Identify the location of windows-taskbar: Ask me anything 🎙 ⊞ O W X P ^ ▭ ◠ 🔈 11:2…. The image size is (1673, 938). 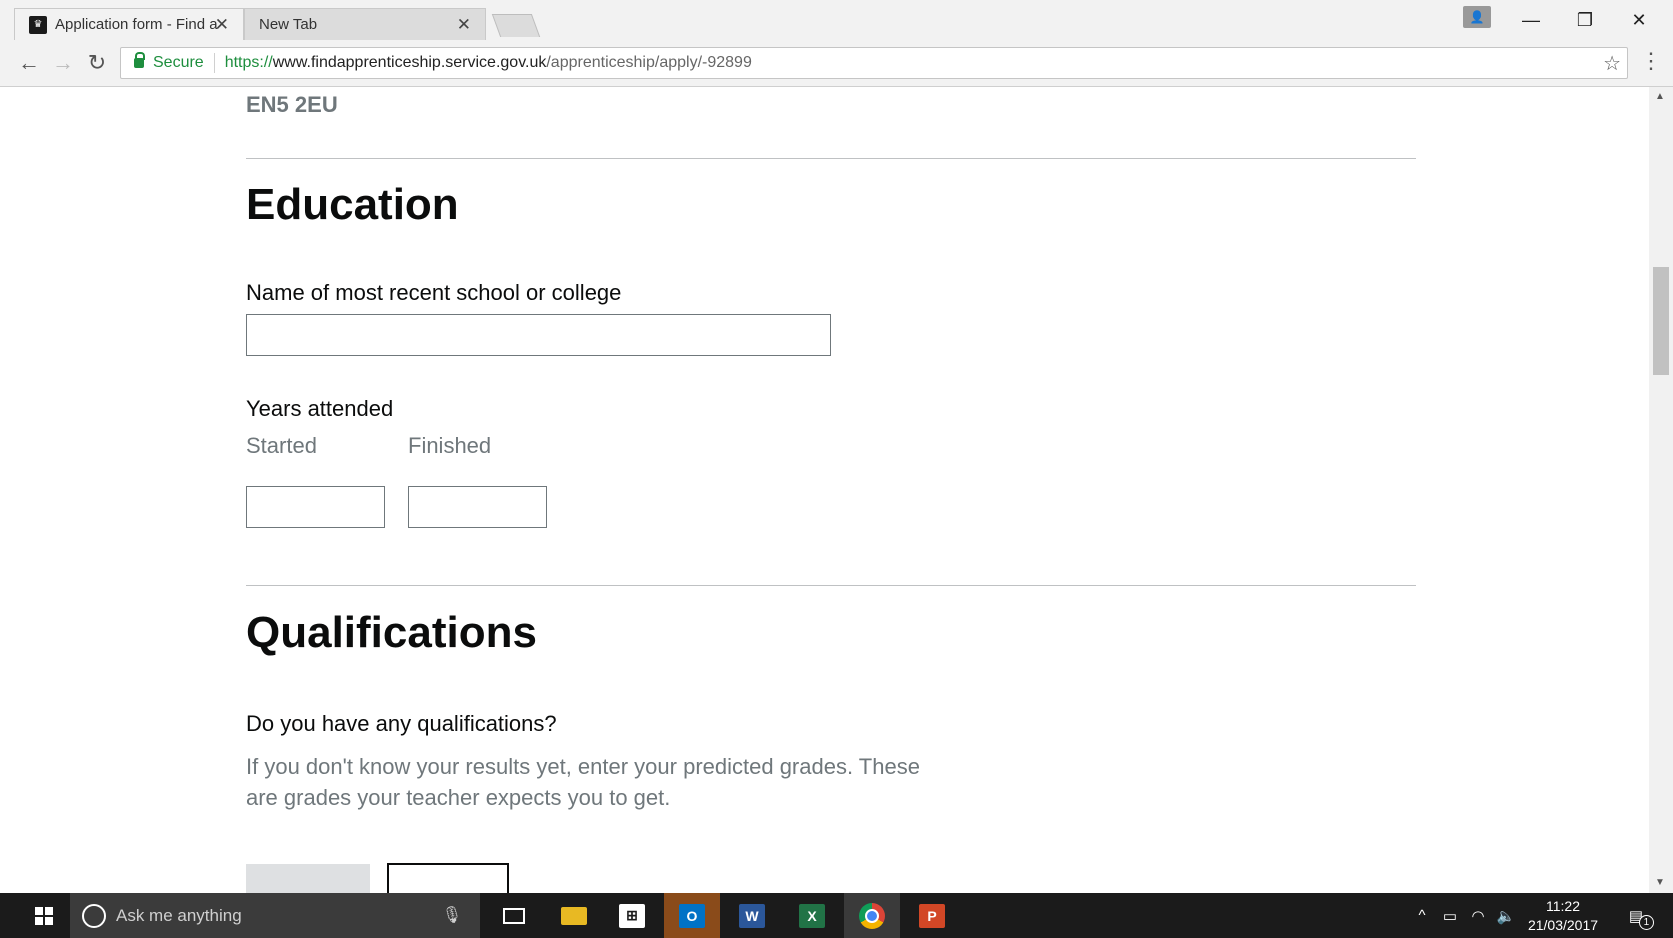
(836, 915).